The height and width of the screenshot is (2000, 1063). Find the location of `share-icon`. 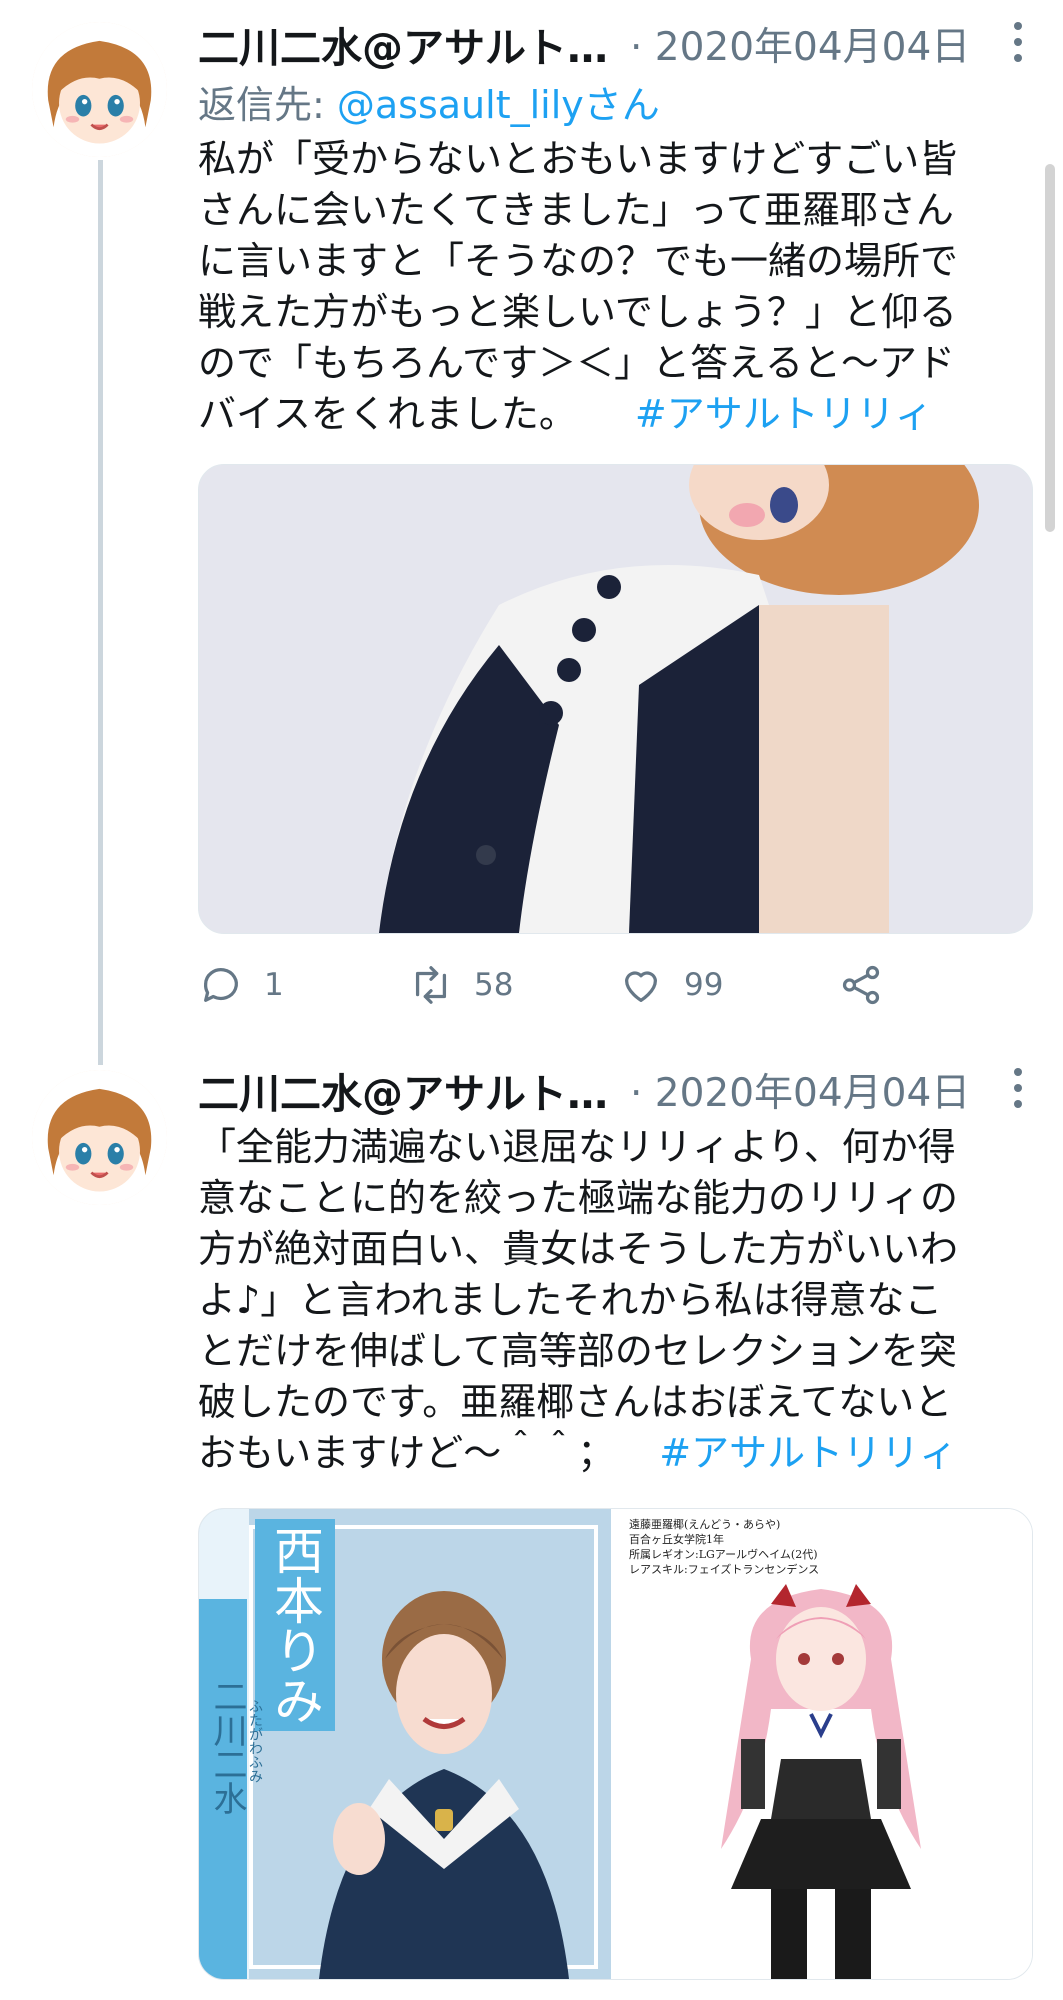

share-icon is located at coordinates (861, 985).